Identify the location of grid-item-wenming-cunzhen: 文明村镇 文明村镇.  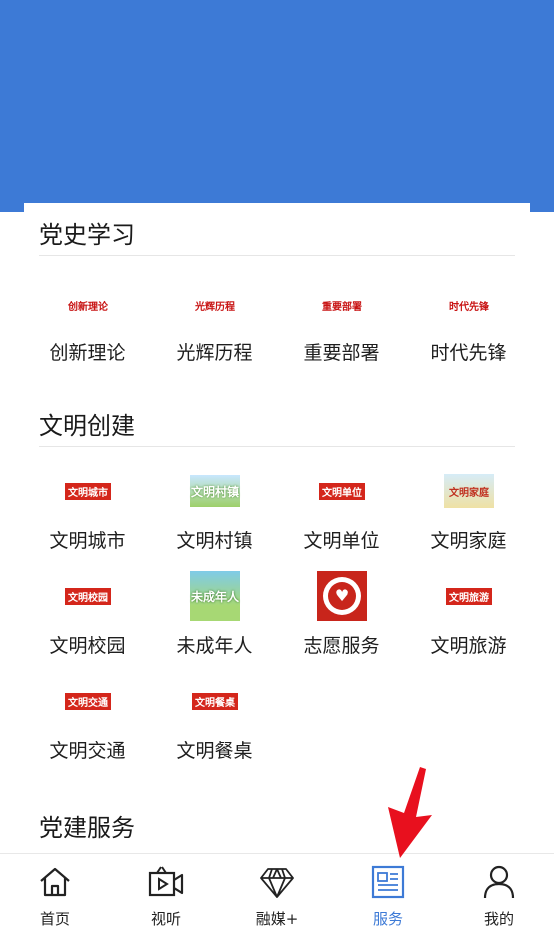
(214, 518).